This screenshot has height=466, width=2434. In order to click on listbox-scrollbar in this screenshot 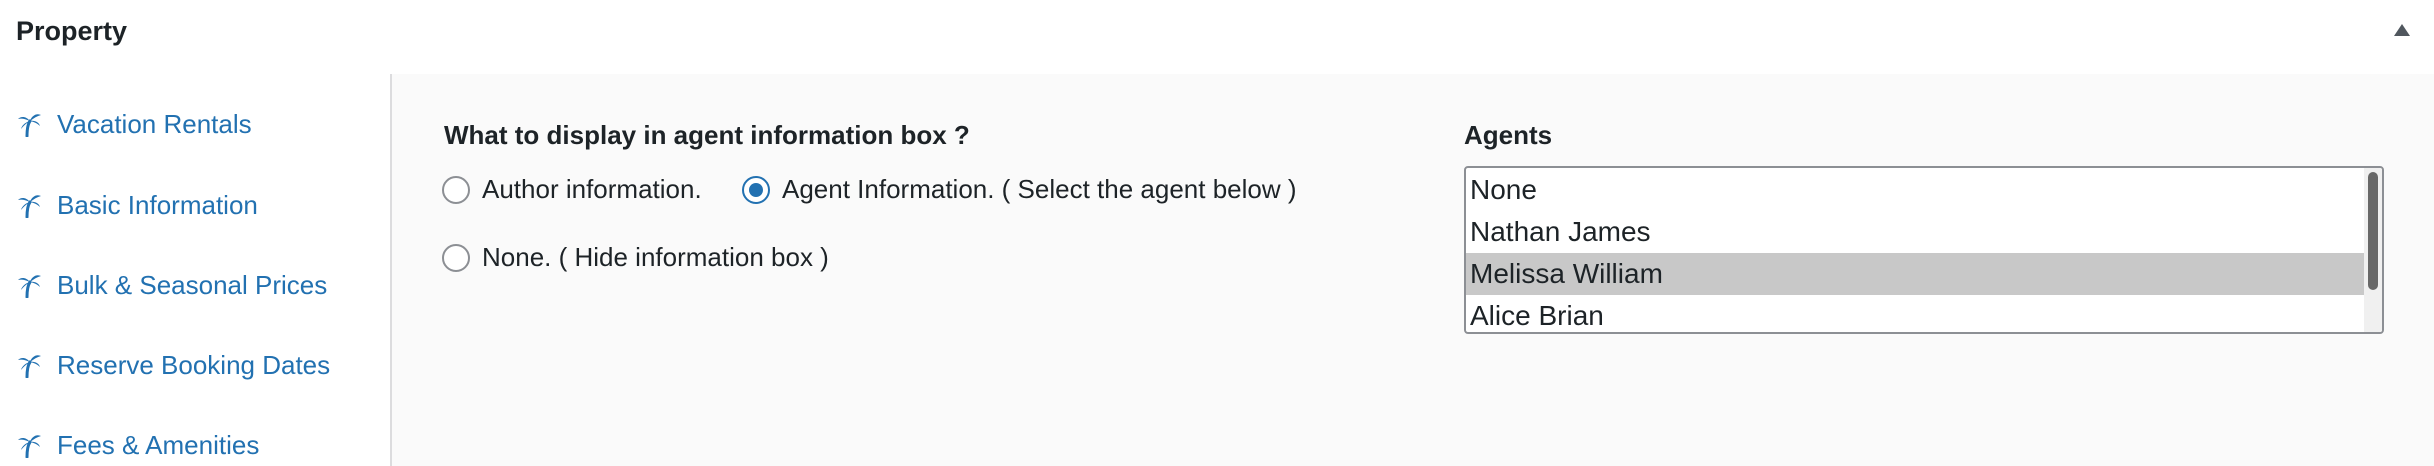, I will do `click(2373, 250)`.